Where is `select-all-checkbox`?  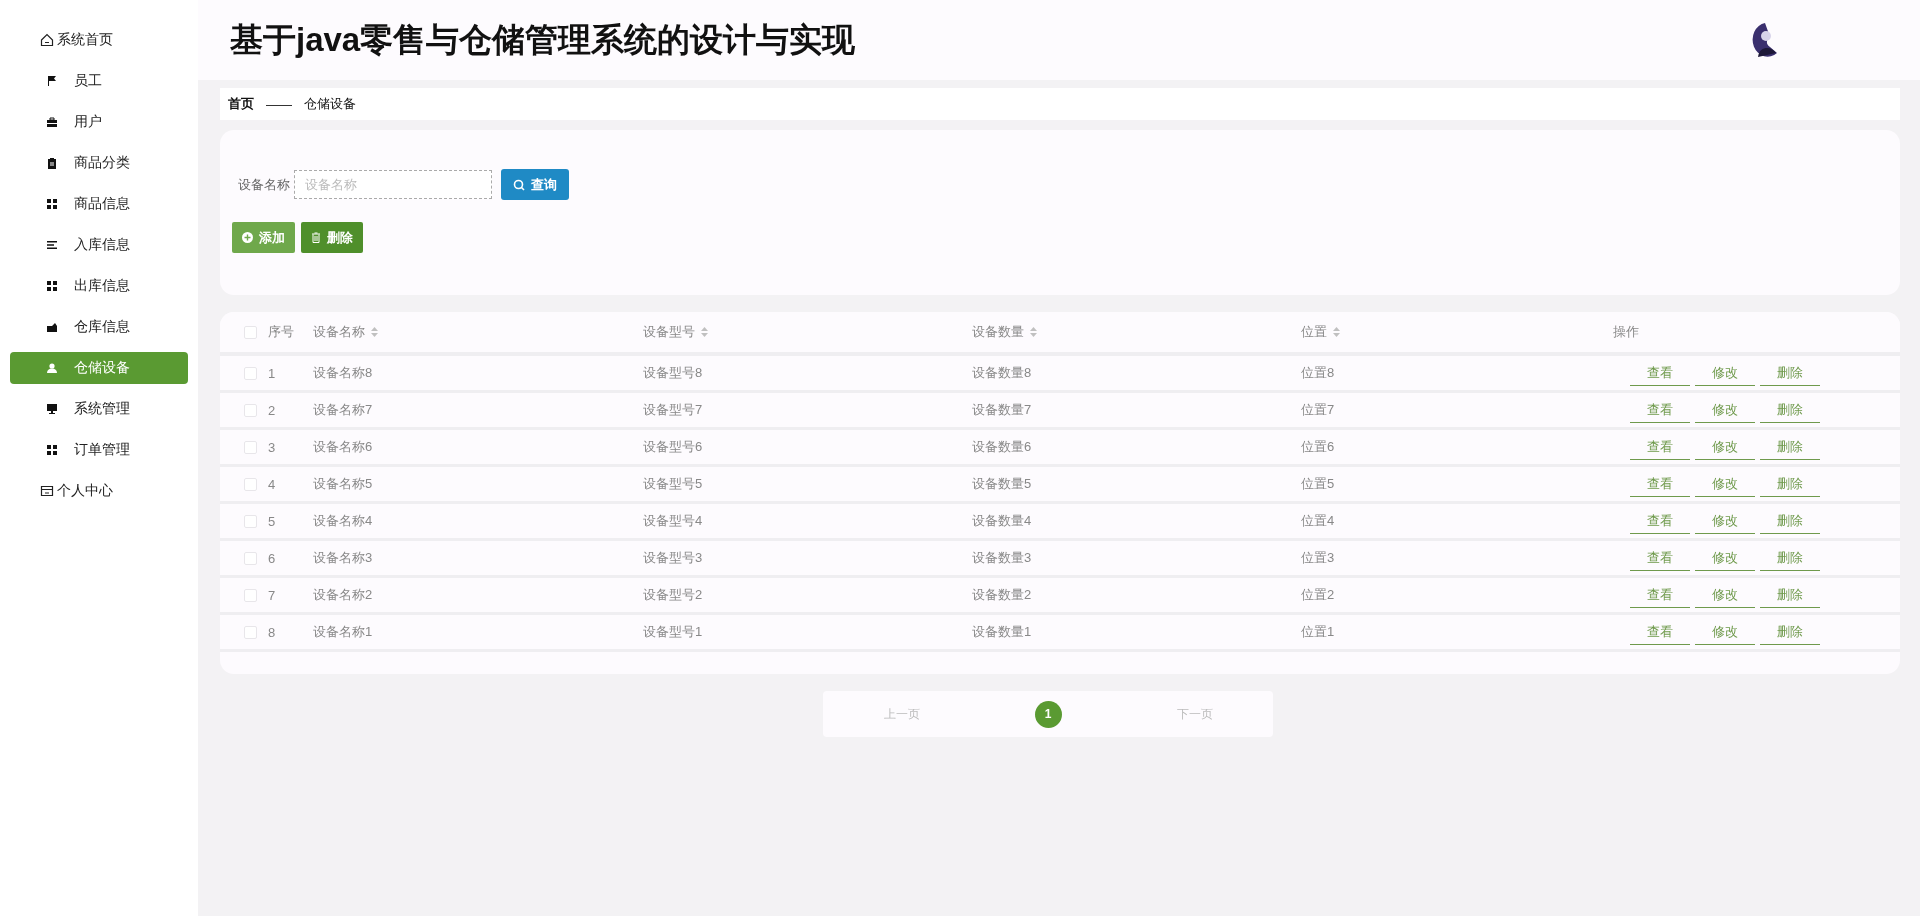
select-all-checkbox is located at coordinates (250, 332).